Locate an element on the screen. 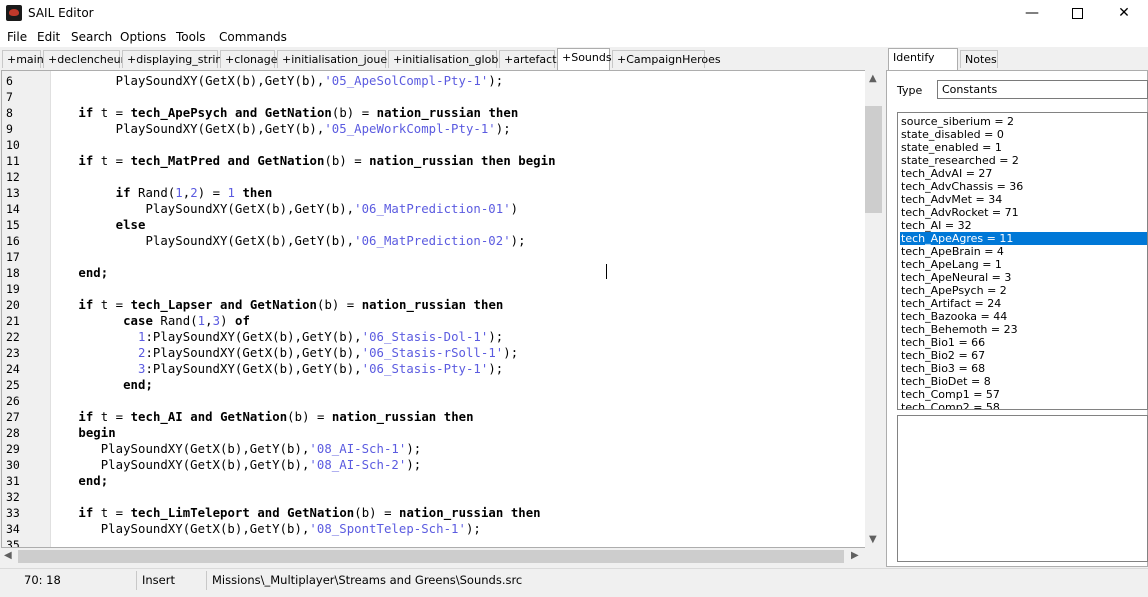 The image size is (1148, 597). keyword: nation_russian is located at coordinates (414, 305).